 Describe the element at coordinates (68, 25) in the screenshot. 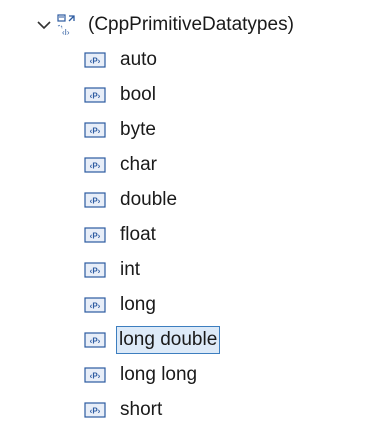

I see `package-icon: ‹I›` at that location.